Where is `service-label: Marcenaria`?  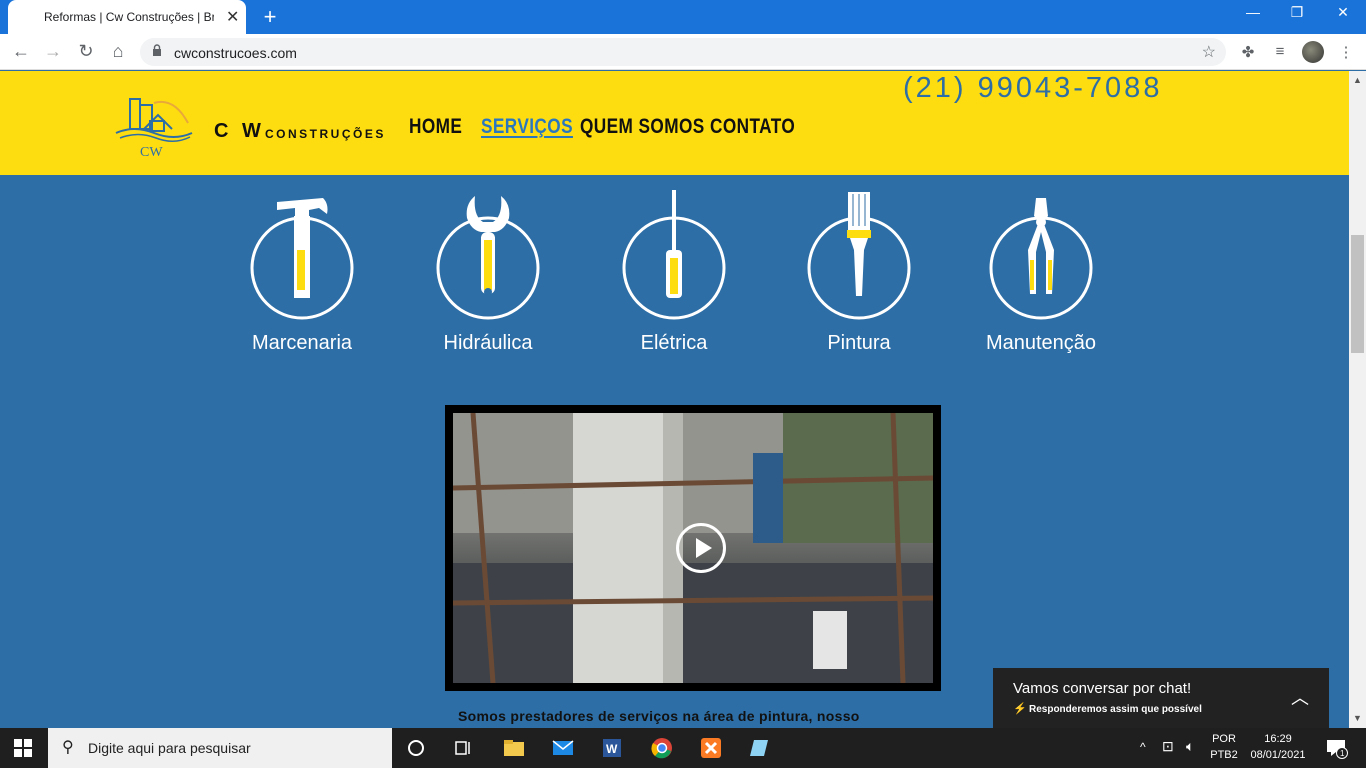 service-label: Marcenaria is located at coordinates (302, 343).